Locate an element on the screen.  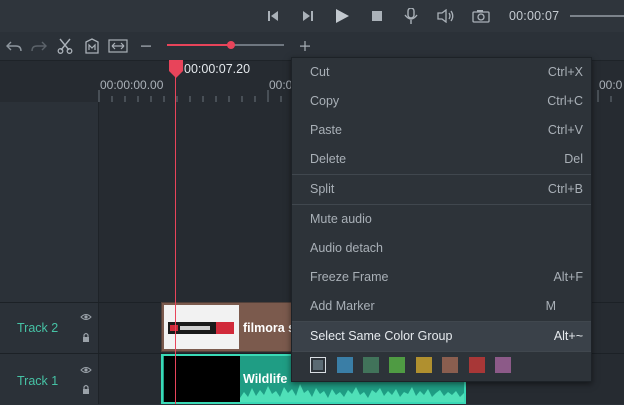
menu-item-select-same-color-group: Select Same Color Group Alt+~ is located at coordinates (441, 336).